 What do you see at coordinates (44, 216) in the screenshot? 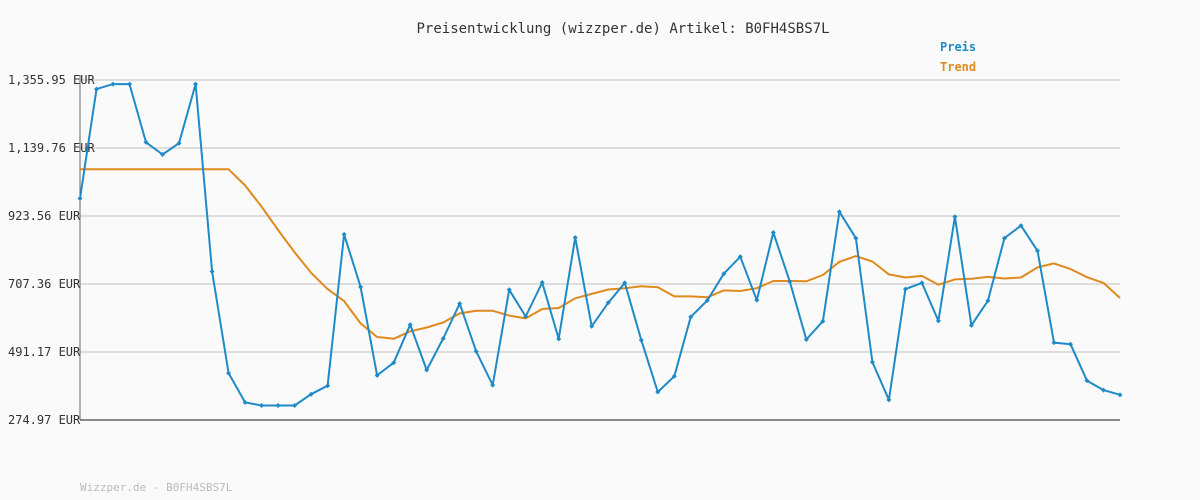
I see `y-tick-label: 923.56 EUR` at bounding box center [44, 216].